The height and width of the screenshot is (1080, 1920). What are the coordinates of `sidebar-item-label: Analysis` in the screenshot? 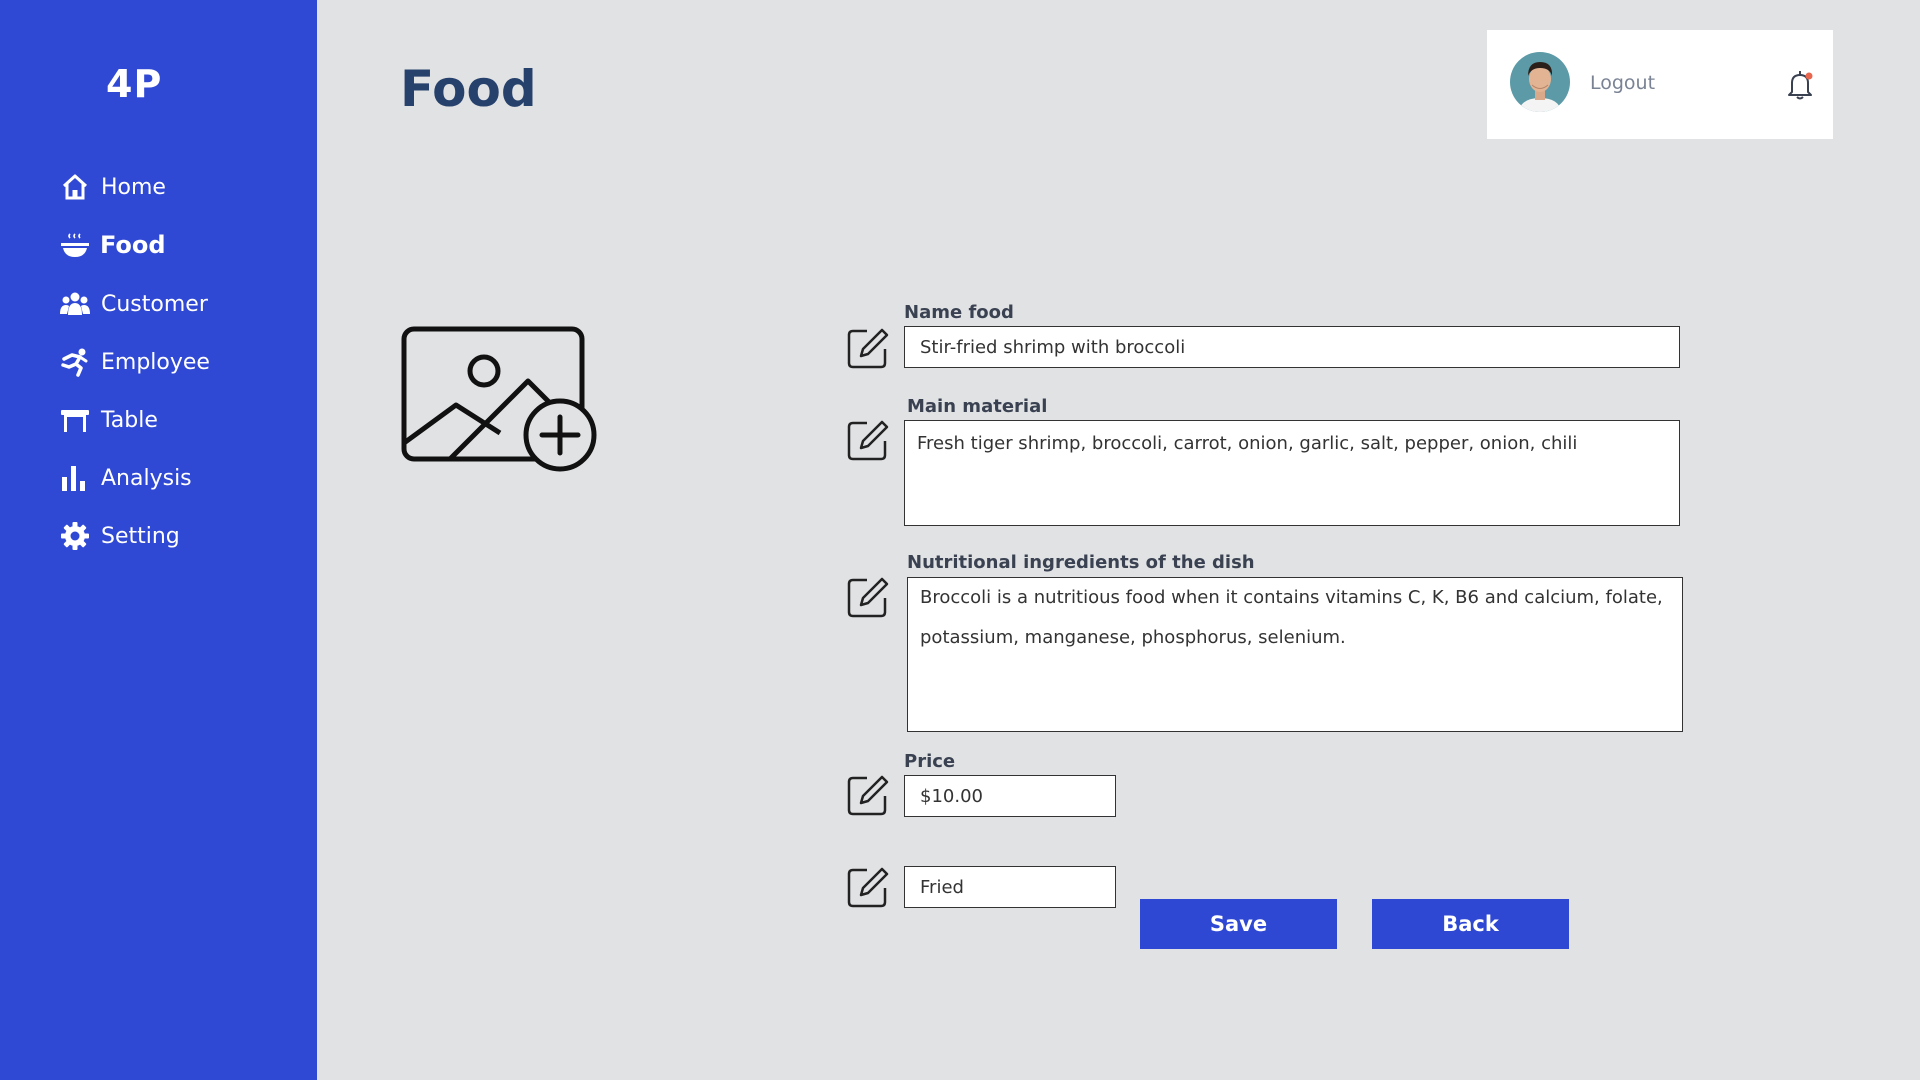 It's located at (146, 478).